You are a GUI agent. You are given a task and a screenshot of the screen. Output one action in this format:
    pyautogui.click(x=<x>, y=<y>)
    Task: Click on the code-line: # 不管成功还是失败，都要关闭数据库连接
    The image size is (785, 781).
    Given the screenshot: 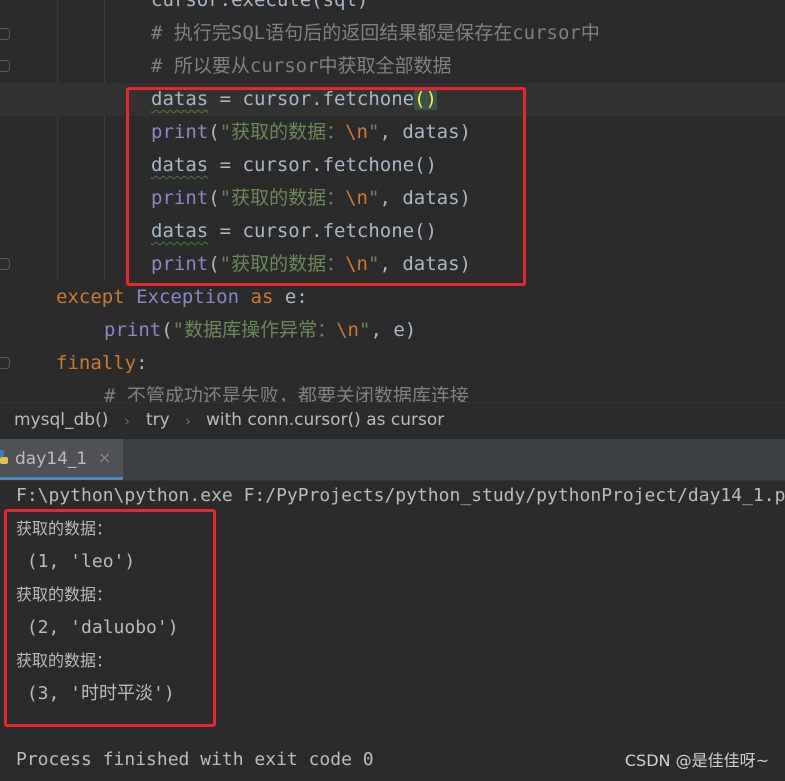 What is the action you would take?
    pyautogui.click(x=392, y=391)
    